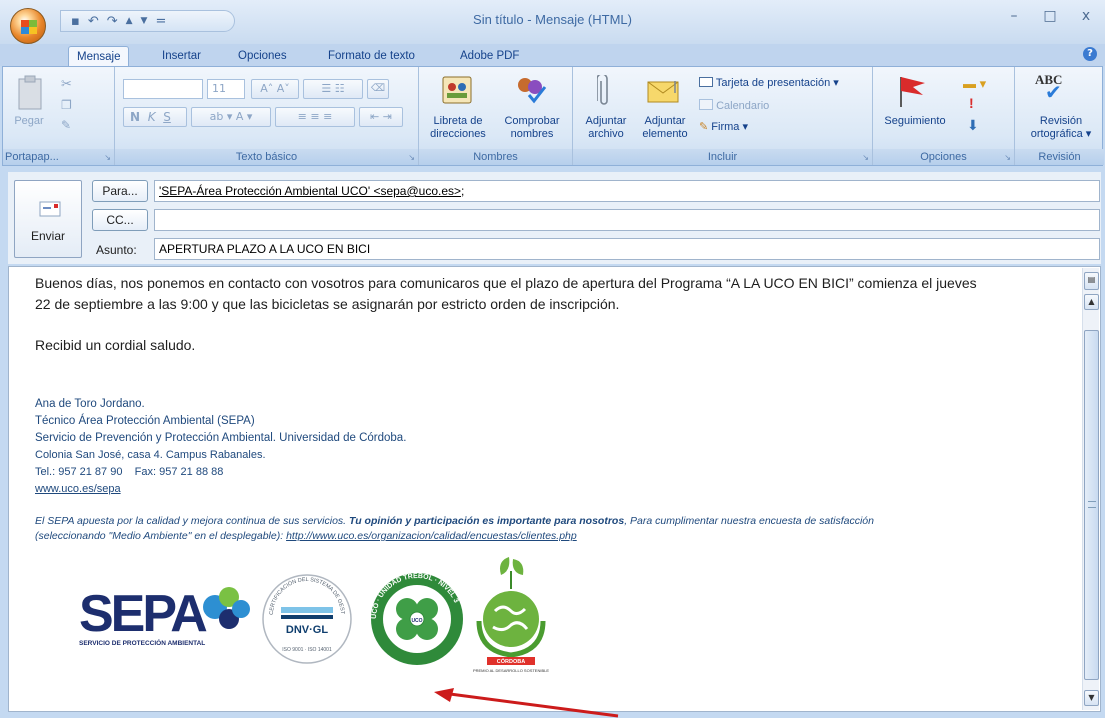  Describe the element at coordinates (135, 117) in the screenshot. I see `bold-button: N` at that location.